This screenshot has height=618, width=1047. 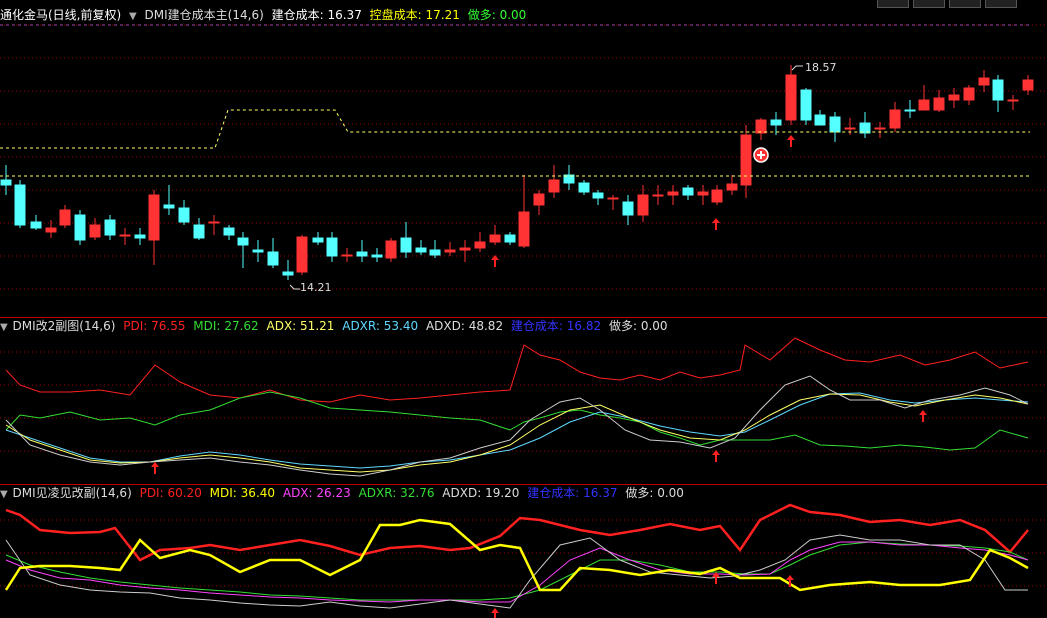 I want to click on high-price-label: 18.57, so click(x=821, y=67).